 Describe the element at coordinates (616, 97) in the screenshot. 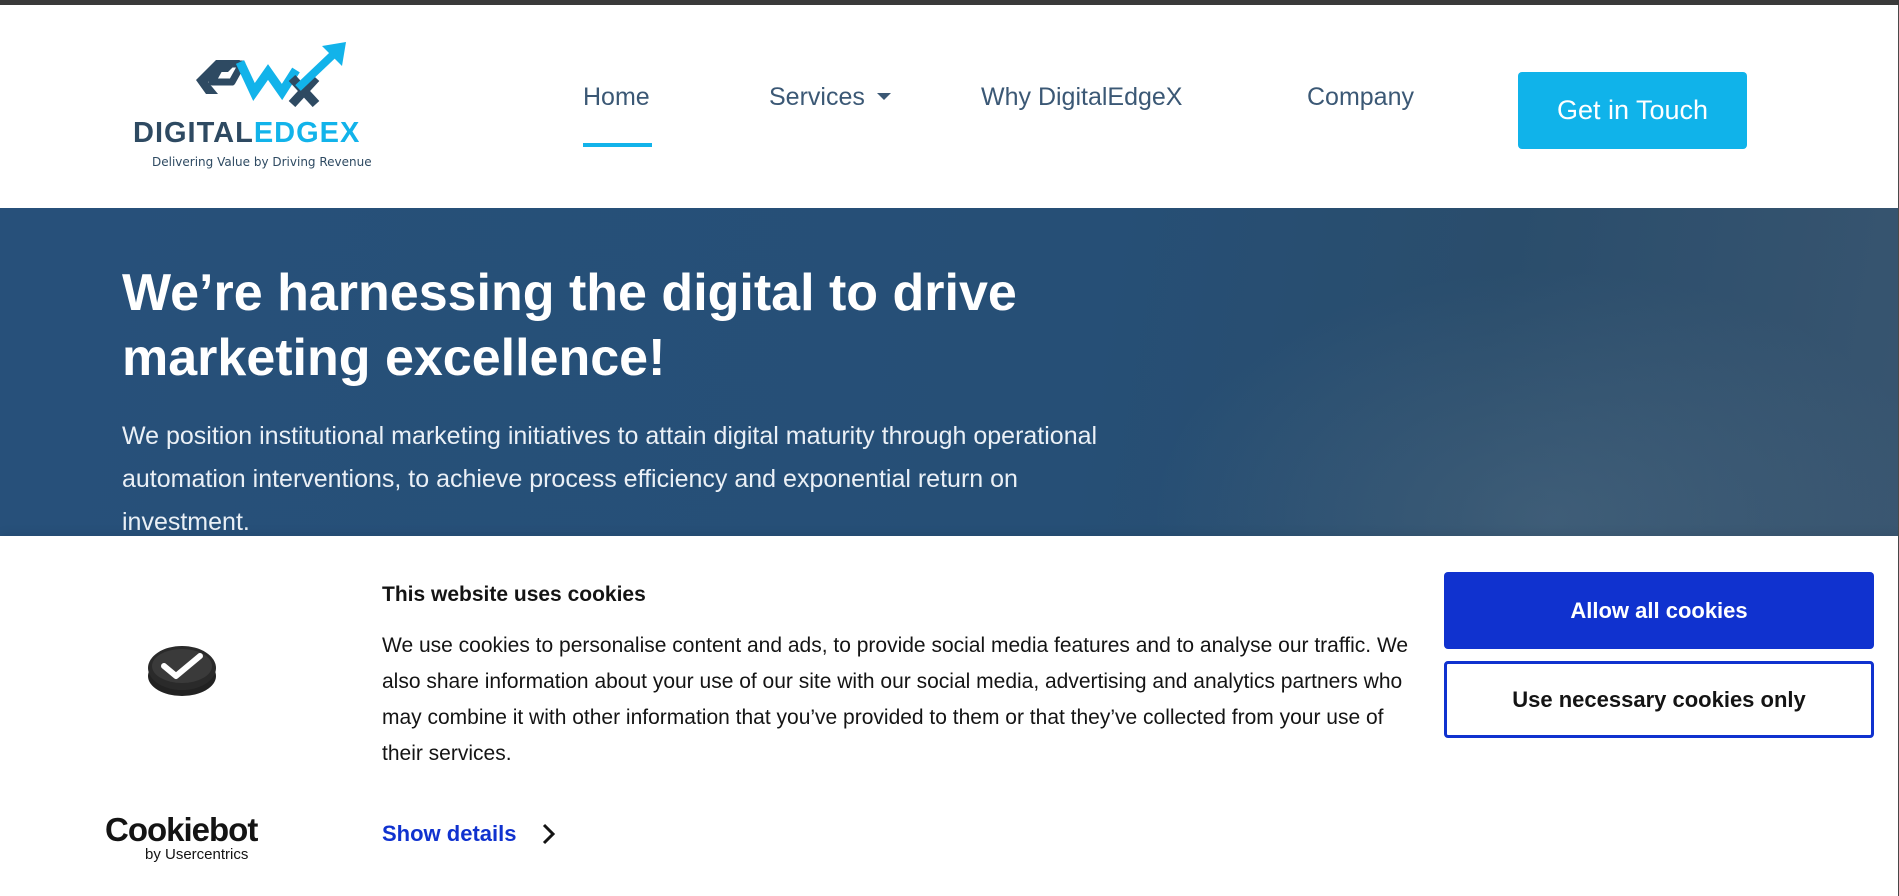

I see `nav-home: Home` at that location.